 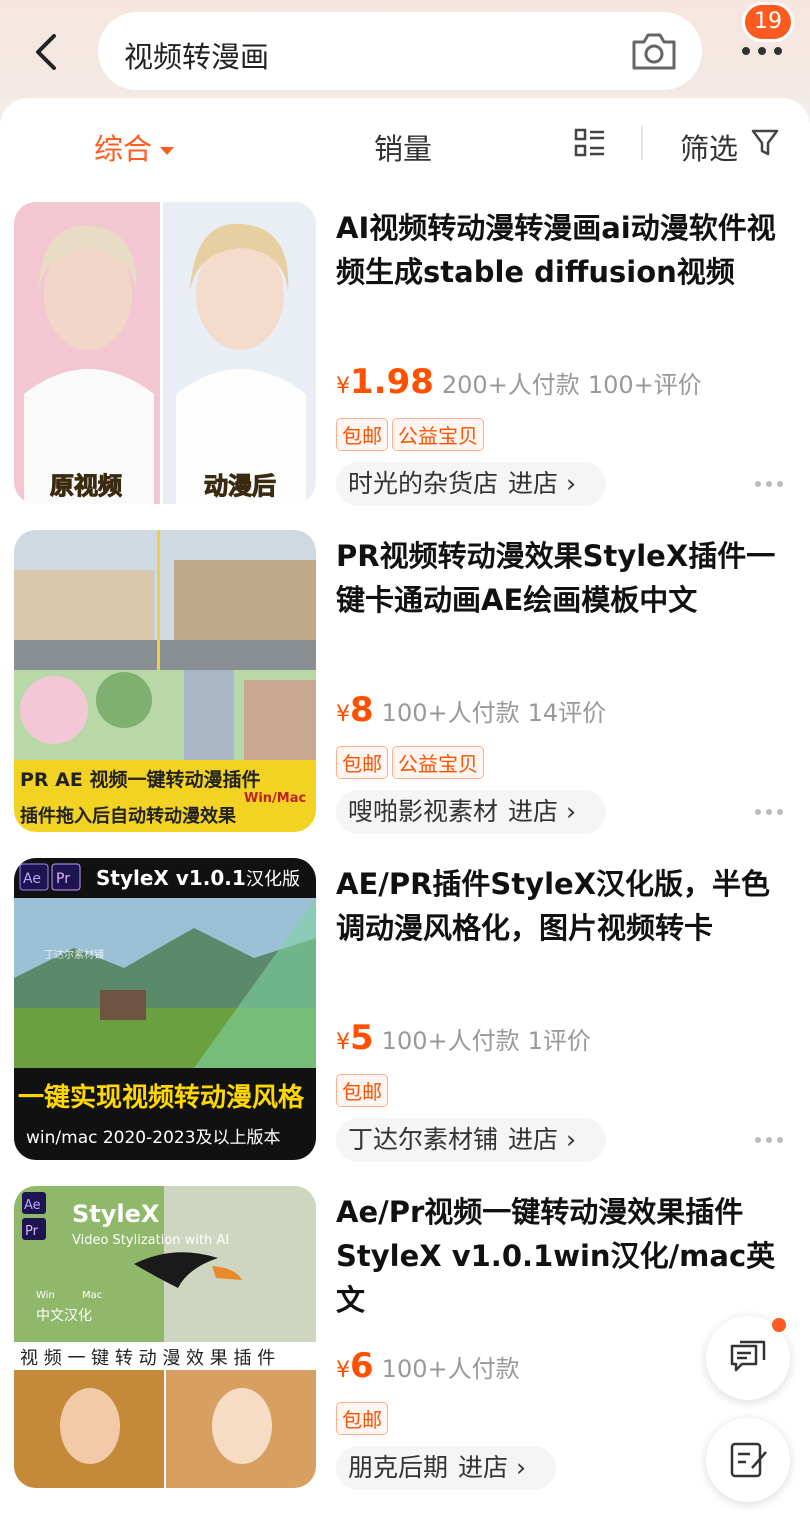 What do you see at coordinates (566, 250) in the screenshot?
I see `product-title: AI视频转动漫转漫画ai动漫软件视频生成stable diffusion视频` at bounding box center [566, 250].